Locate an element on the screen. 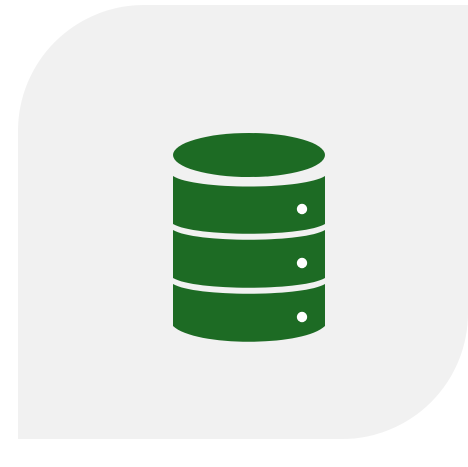  database-icon-top-cap is located at coordinates (249, 155).